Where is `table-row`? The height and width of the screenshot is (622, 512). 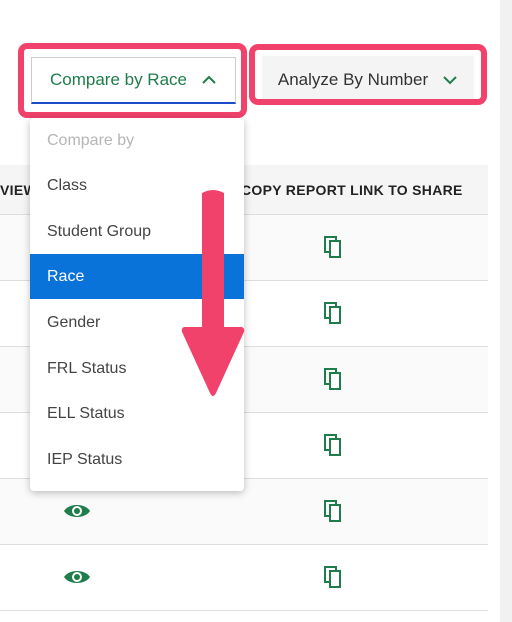
table-row is located at coordinates (244, 578).